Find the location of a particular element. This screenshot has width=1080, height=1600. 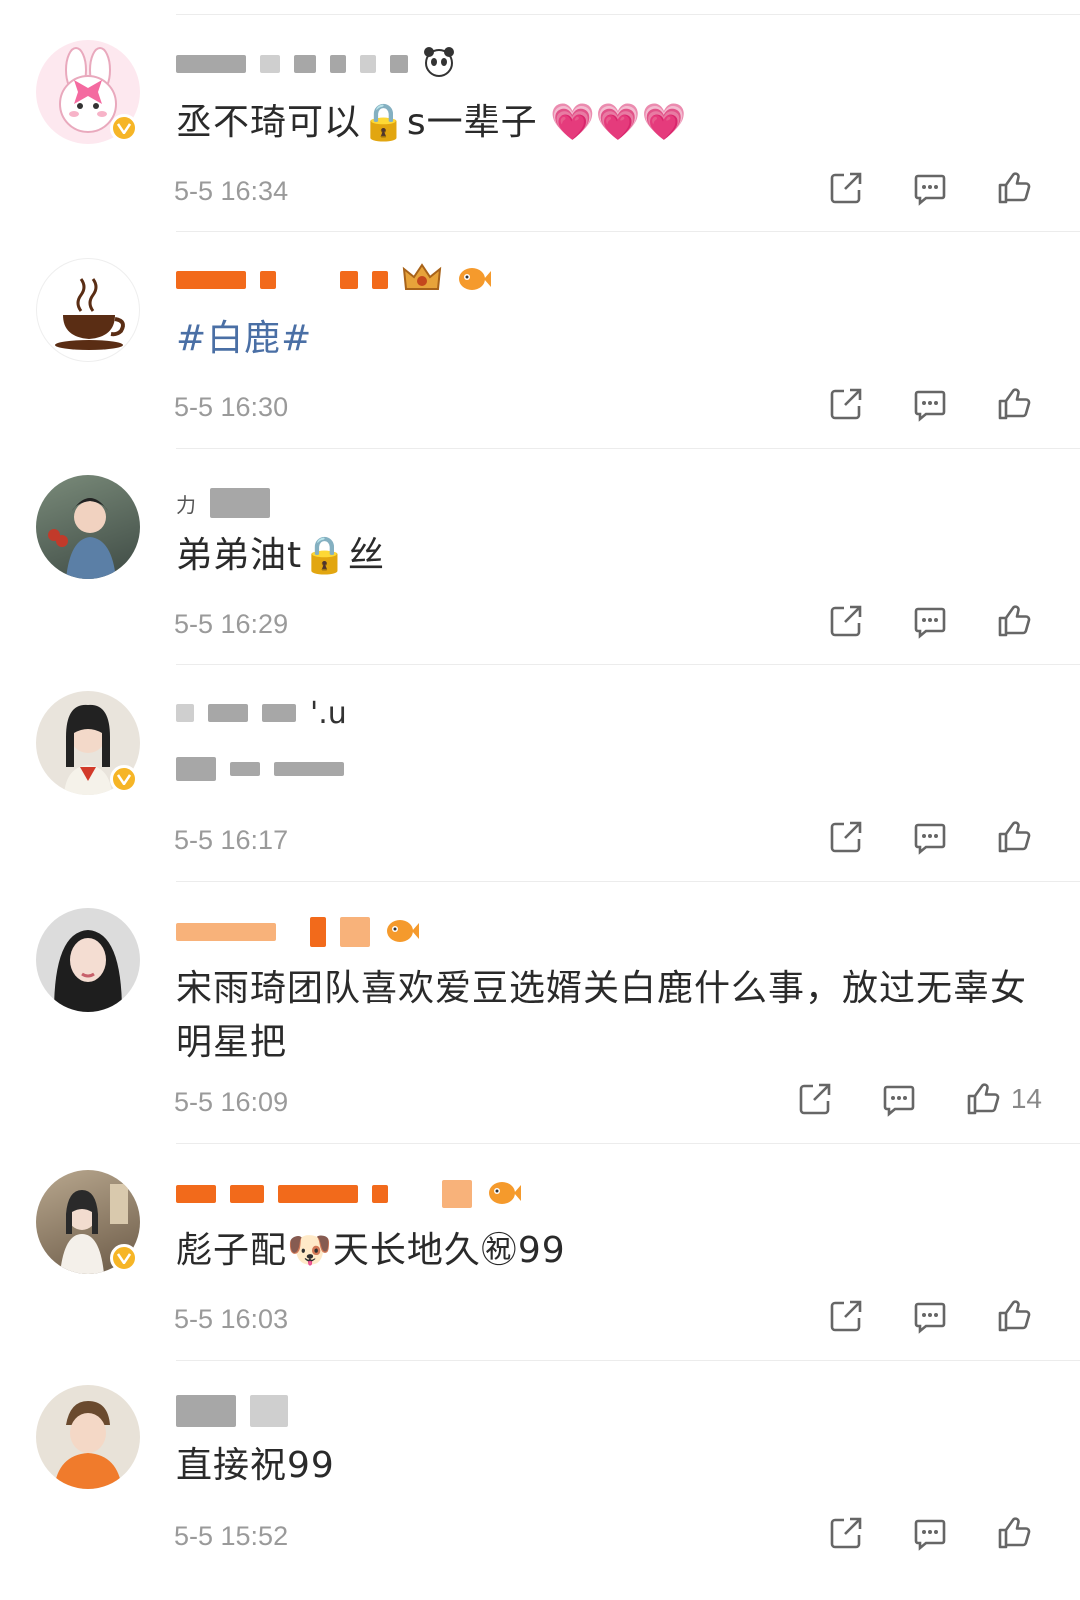

like-count: 14 is located at coordinates (1026, 1098).